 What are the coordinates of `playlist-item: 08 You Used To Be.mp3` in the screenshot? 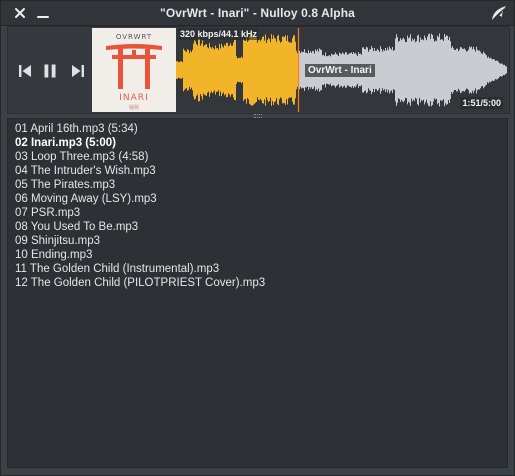 It's located at (257, 227).